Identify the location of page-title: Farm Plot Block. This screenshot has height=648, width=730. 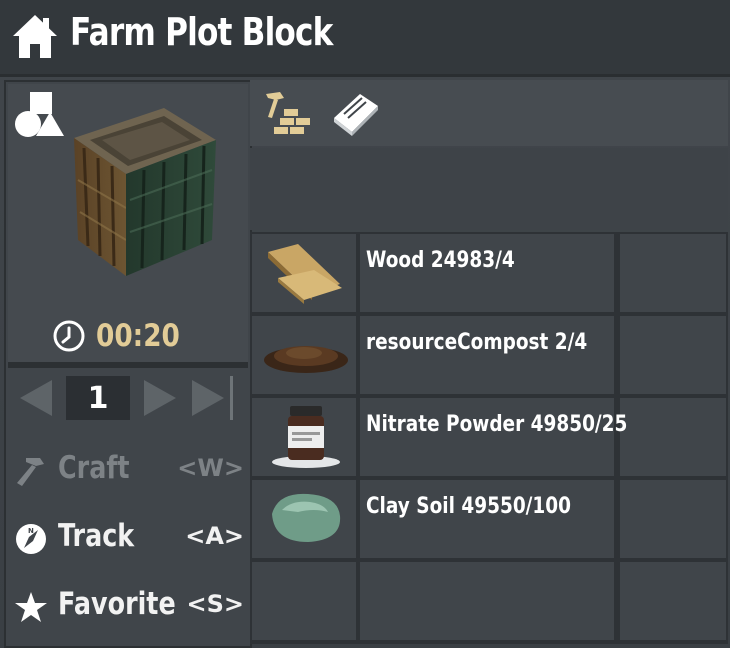
(201, 32).